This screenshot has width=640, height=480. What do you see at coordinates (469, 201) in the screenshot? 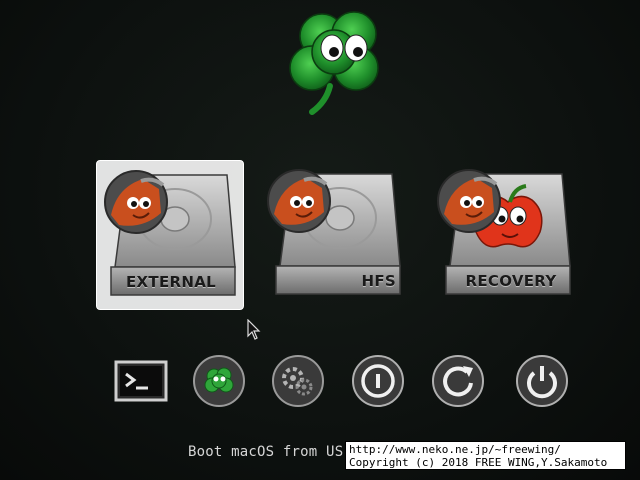
I see `recovery-volume-badge-icon` at bounding box center [469, 201].